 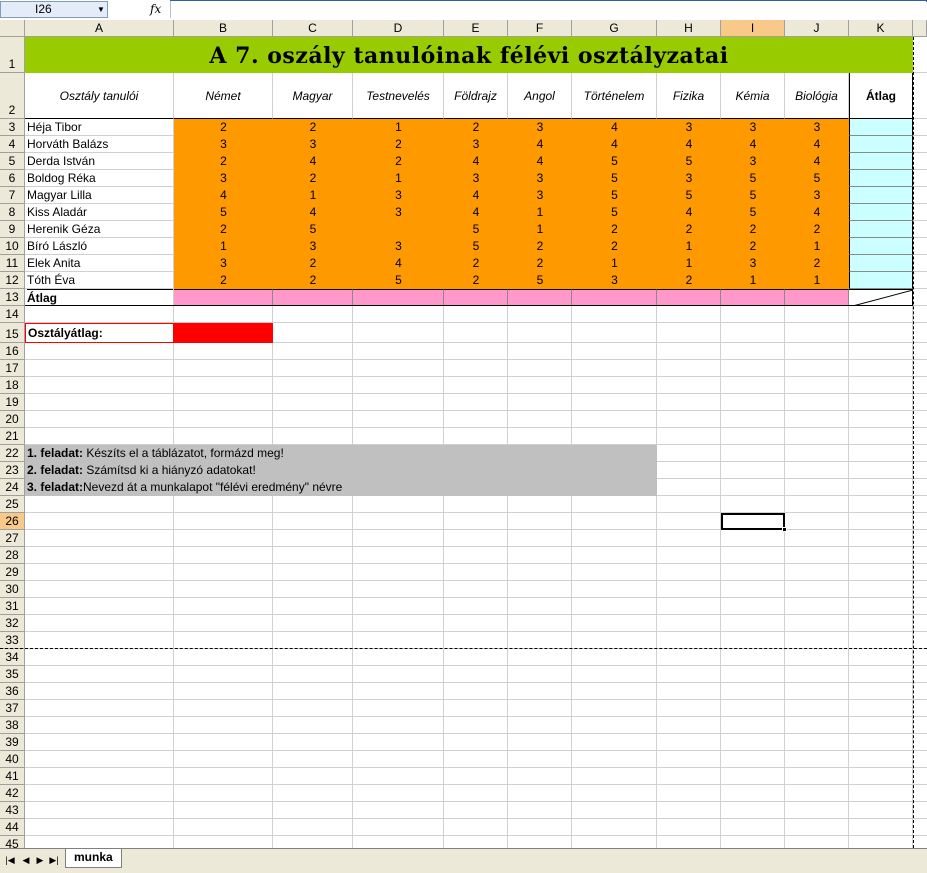 What do you see at coordinates (12, 776) in the screenshot?
I see `row-header-41: 41` at bounding box center [12, 776].